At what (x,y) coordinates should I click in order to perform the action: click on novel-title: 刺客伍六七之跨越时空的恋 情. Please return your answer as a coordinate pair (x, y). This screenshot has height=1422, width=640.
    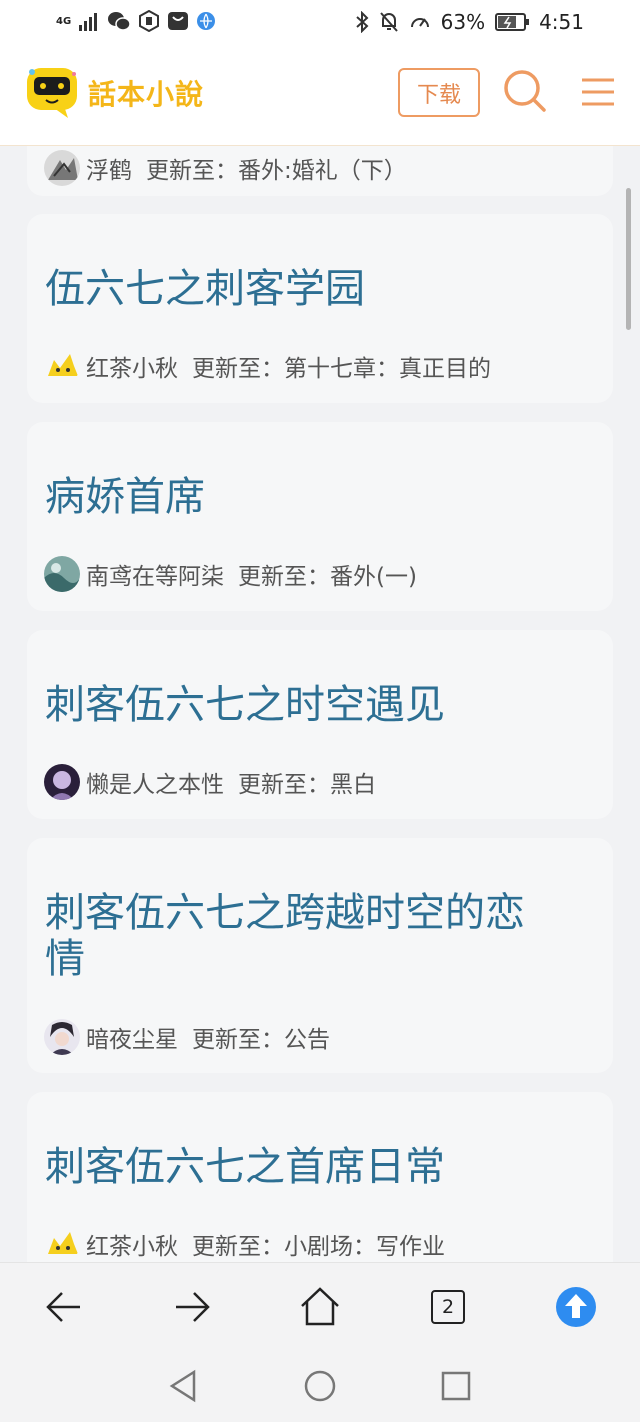
    Looking at the image, I should click on (285, 936).